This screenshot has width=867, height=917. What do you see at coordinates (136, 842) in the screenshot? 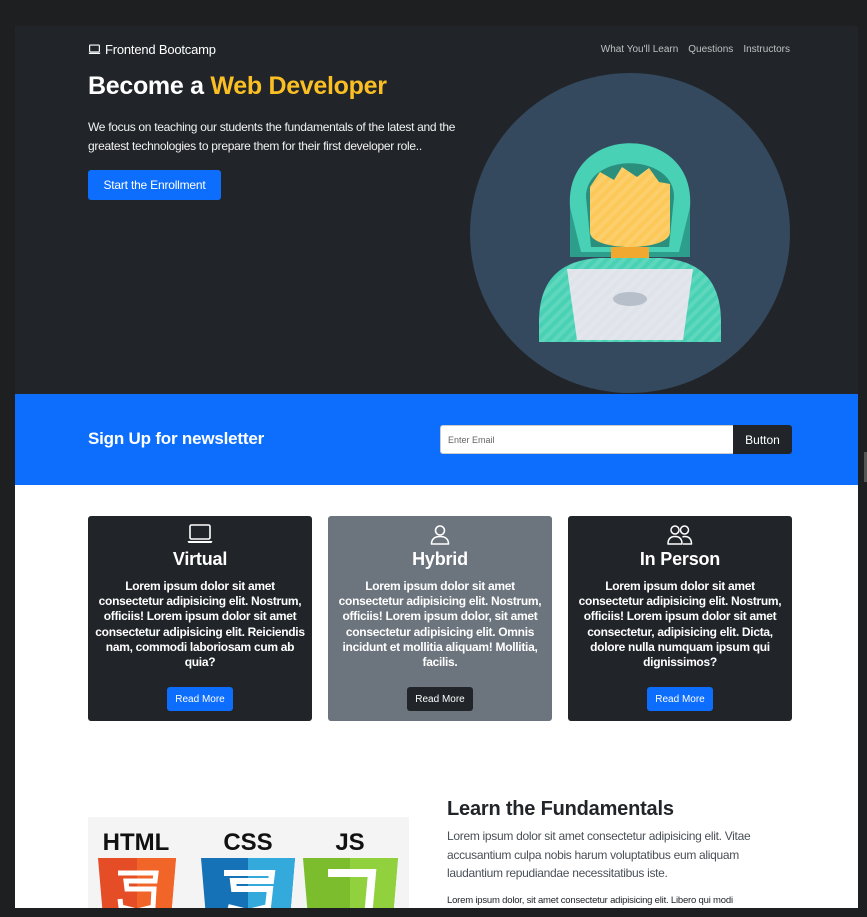
I see `html-logo-label: HTML` at bounding box center [136, 842].